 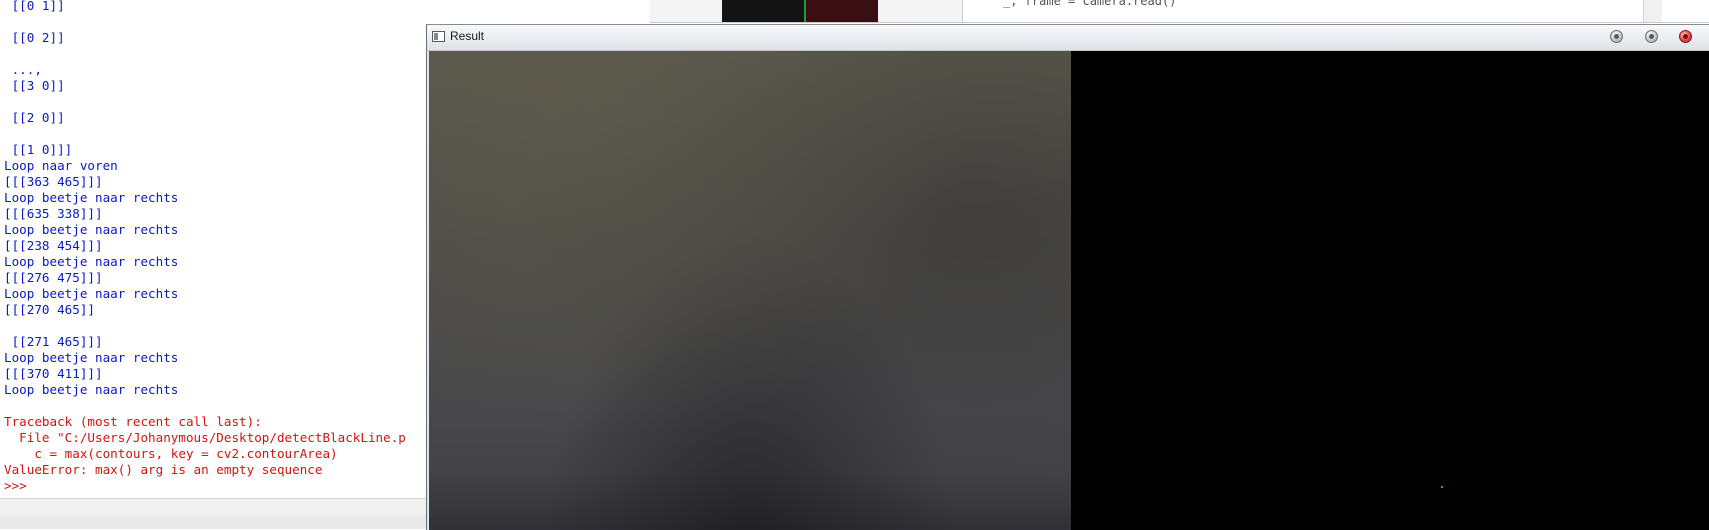 I want to click on background-editor-scrollbar, so click(x=1652, y=11).